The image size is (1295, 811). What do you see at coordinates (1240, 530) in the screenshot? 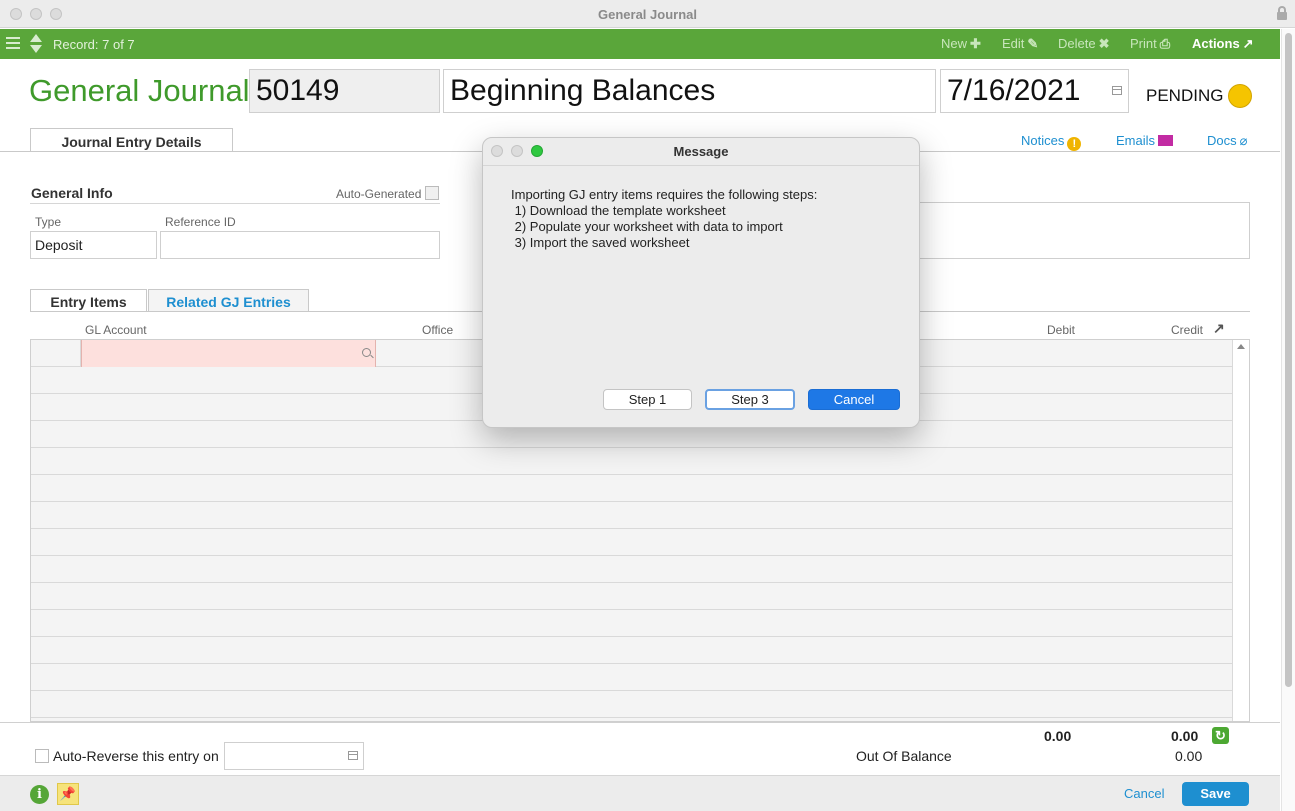
I see `grid-scrollbar` at bounding box center [1240, 530].